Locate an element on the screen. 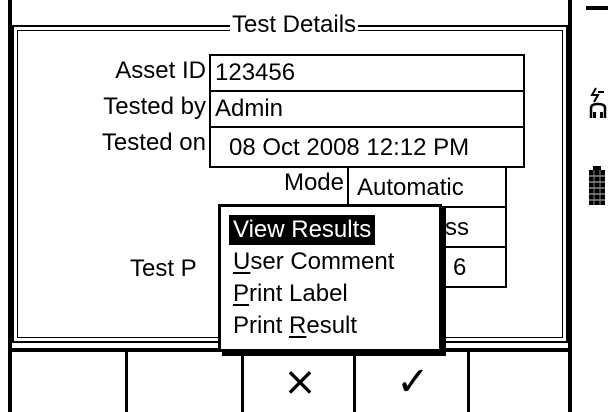 The height and width of the screenshot is (412, 611). menu-item-print-result: Print Result is located at coordinates (295, 326).